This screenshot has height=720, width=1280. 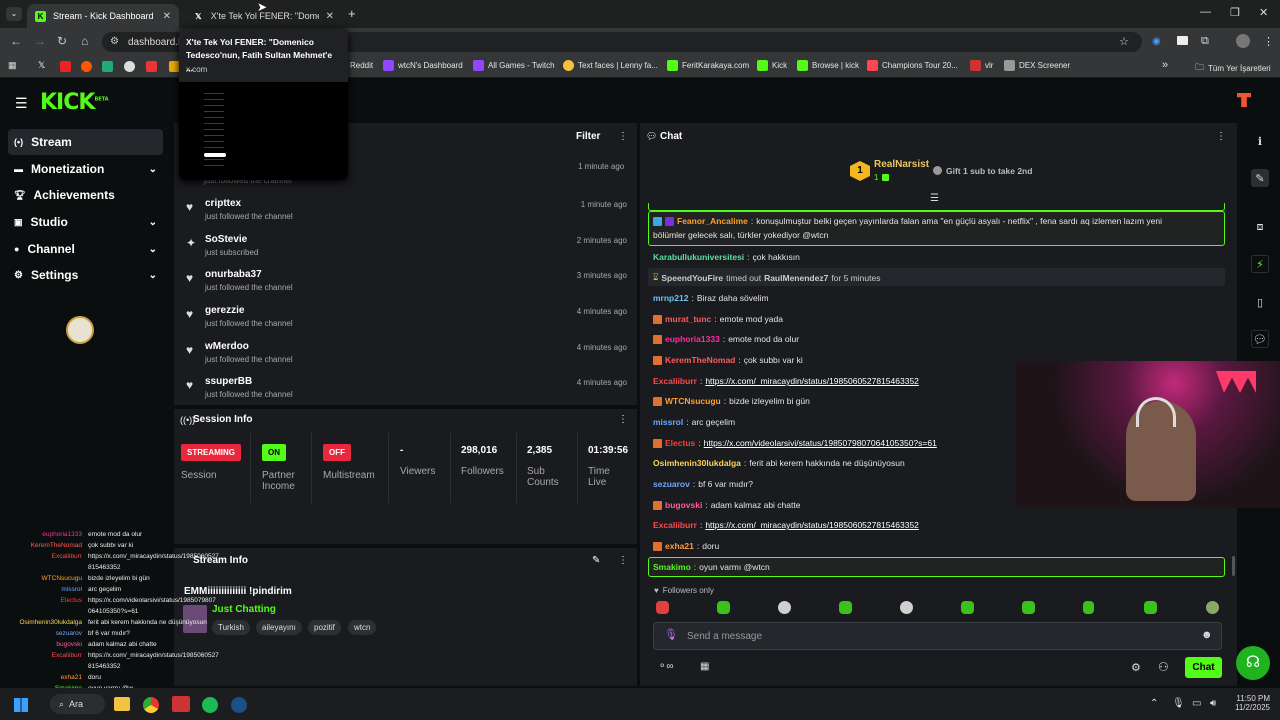 What do you see at coordinates (151, 705) in the screenshot?
I see `chrome-icon` at bounding box center [151, 705].